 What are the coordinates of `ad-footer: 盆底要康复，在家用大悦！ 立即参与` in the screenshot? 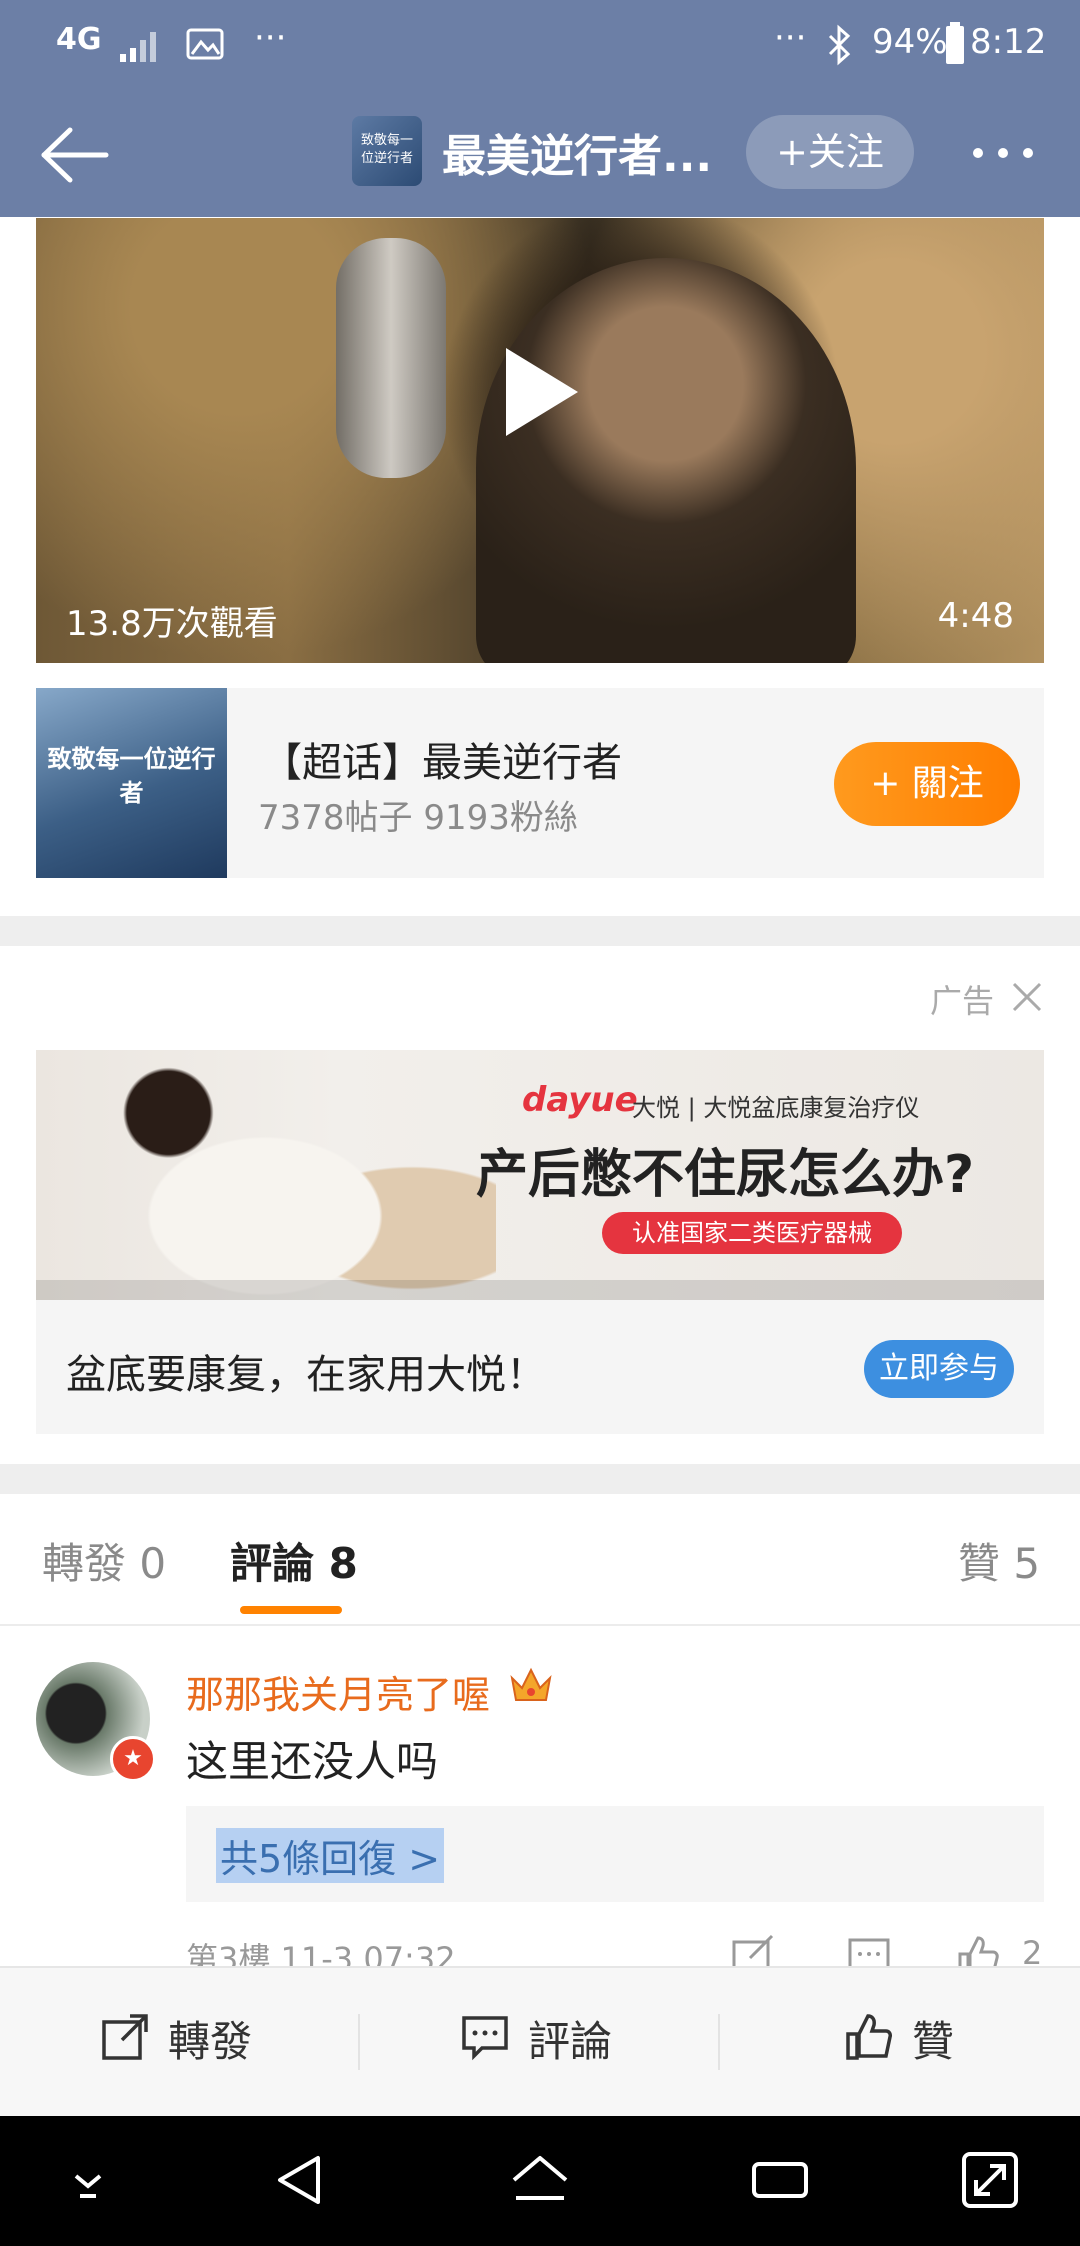 It's located at (540, 1367).